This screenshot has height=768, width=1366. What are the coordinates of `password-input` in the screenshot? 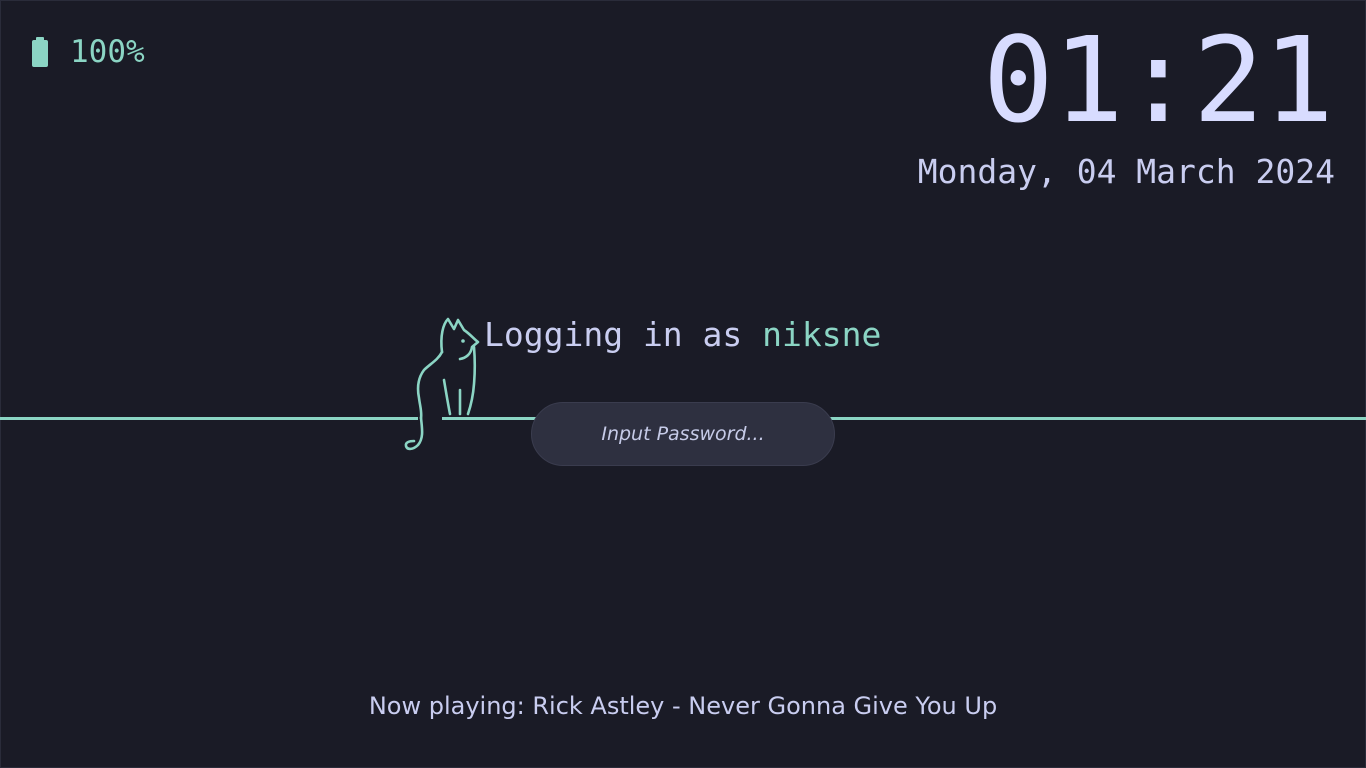 It's located at (683, 434).